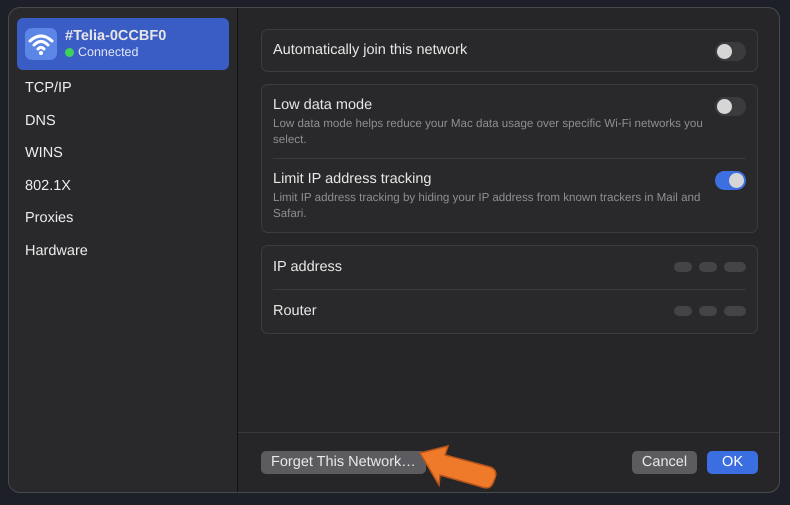  What do you see at coordinates (665, 462) in the screenshot?
I see `cancel-button: Cancel` at bounding box center [665, 462].